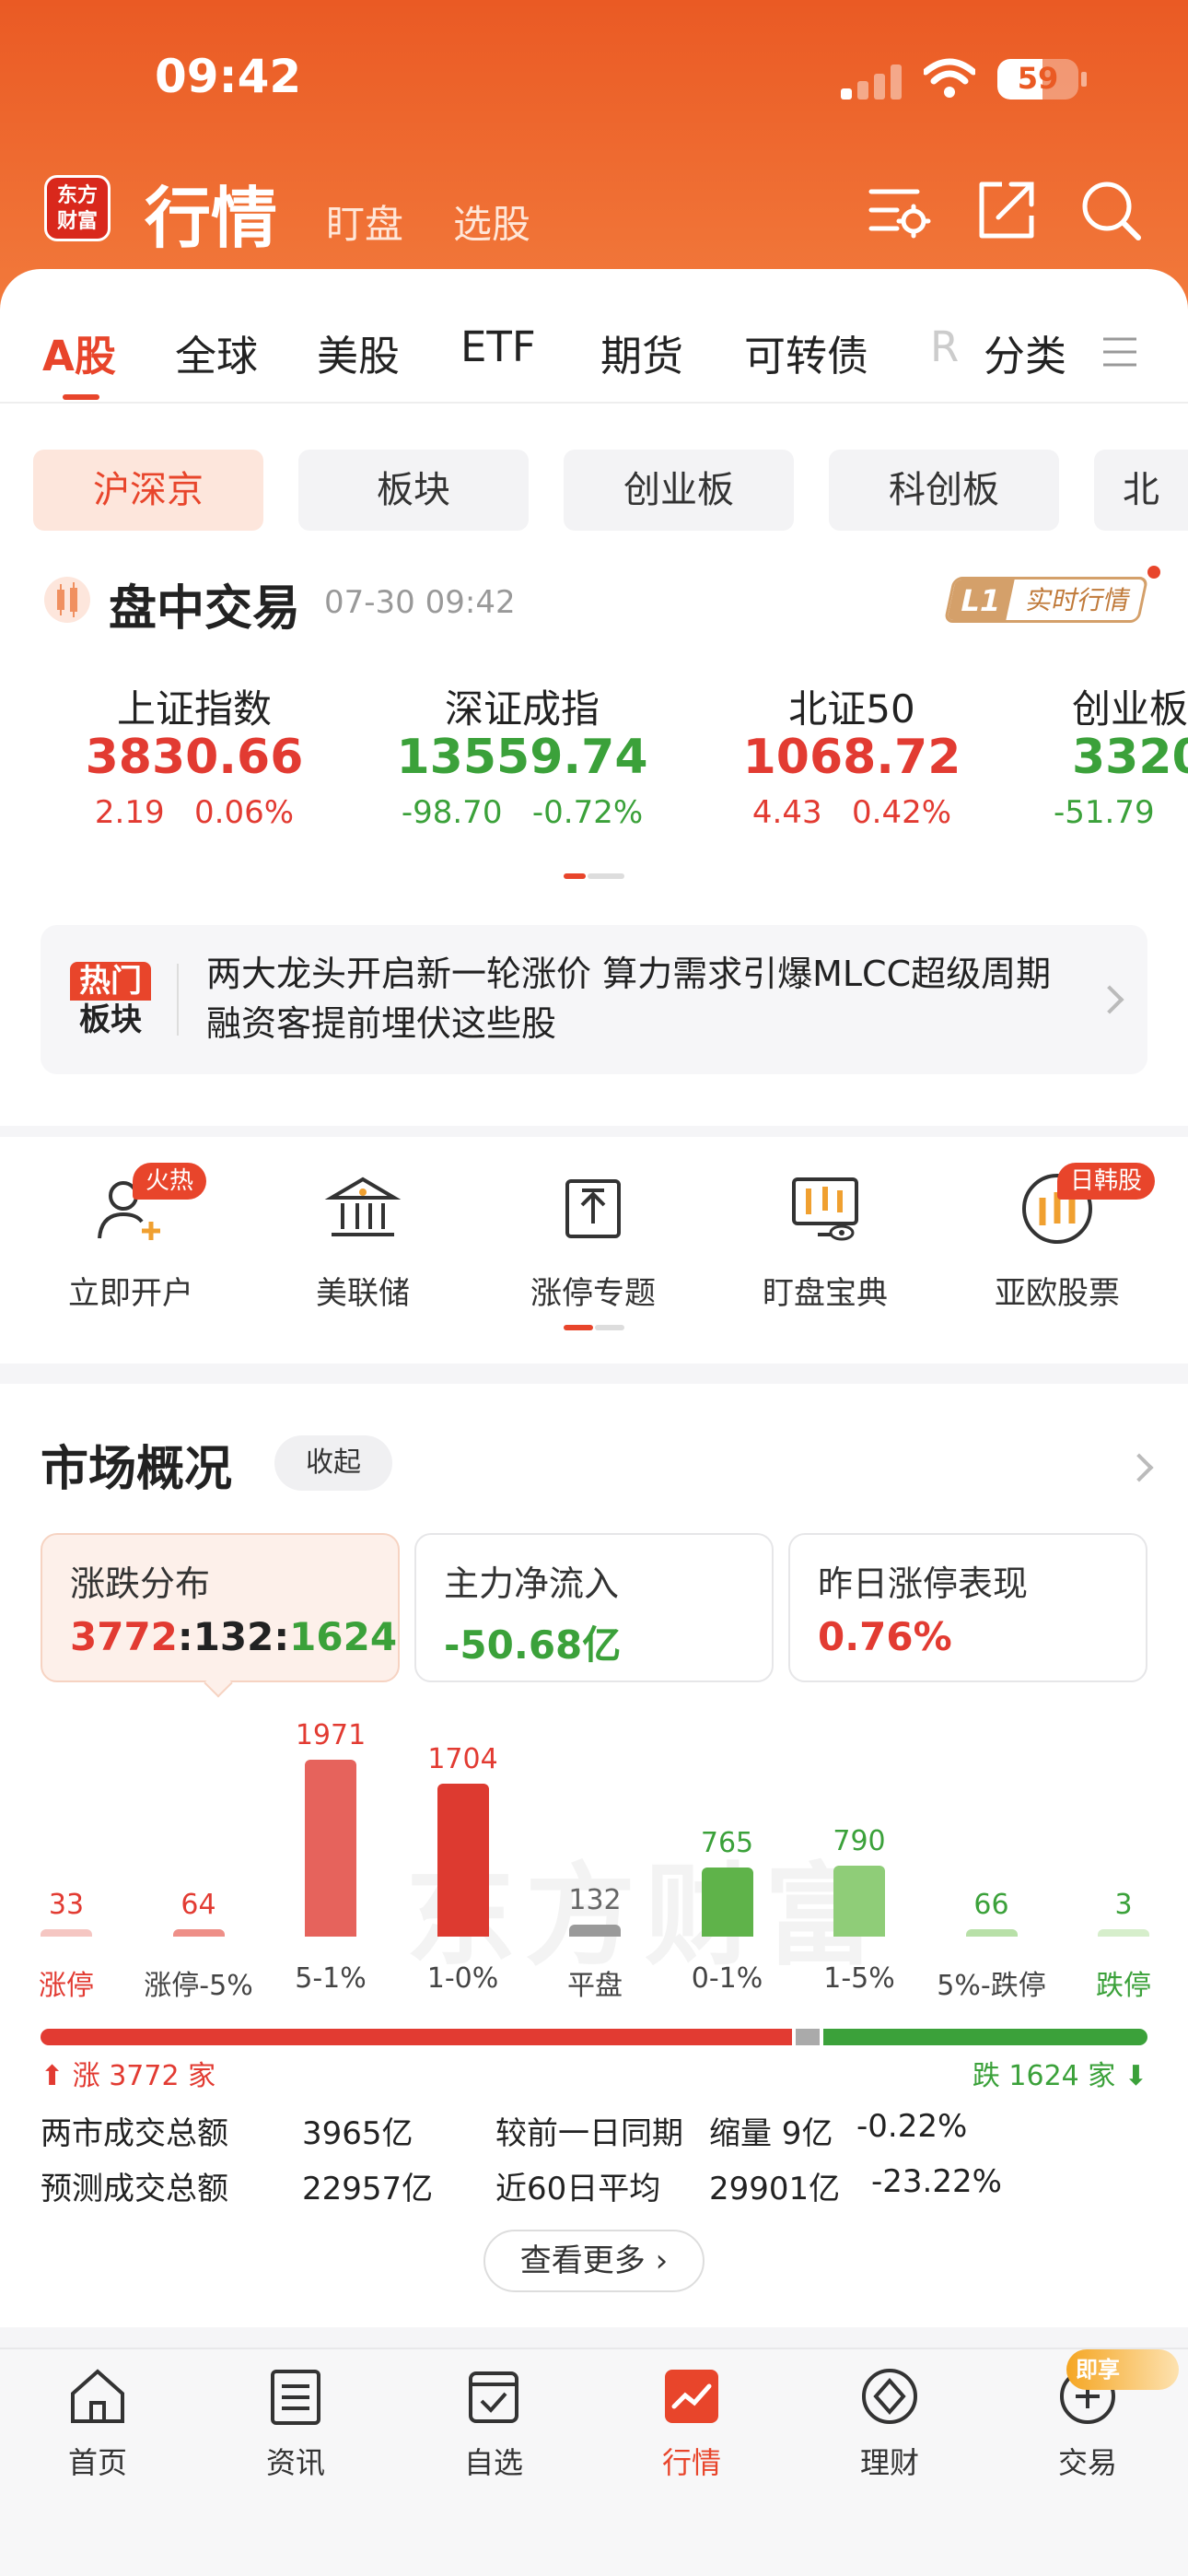  Describe the element at coordinates (873, 81) in the screenshot. I see `signal-icon` at that location.